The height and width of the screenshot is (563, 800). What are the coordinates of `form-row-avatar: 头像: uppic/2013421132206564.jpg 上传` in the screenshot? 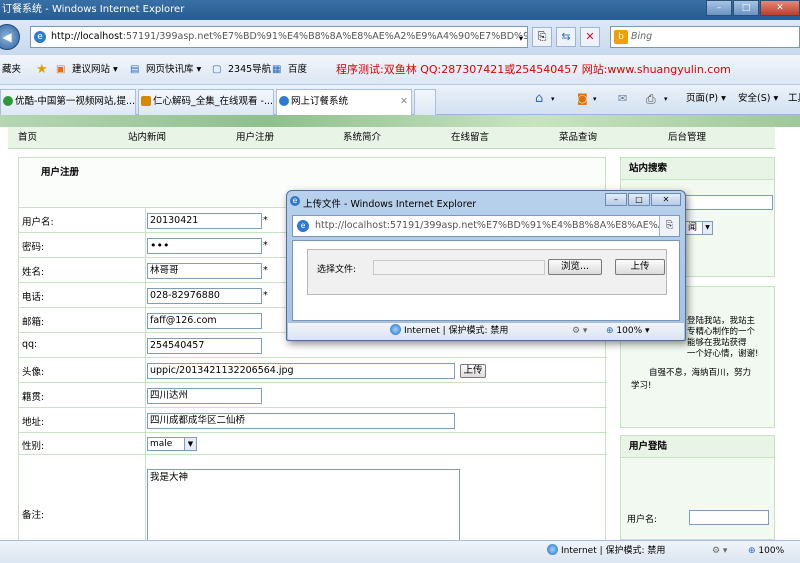 It's located at (313, 369).